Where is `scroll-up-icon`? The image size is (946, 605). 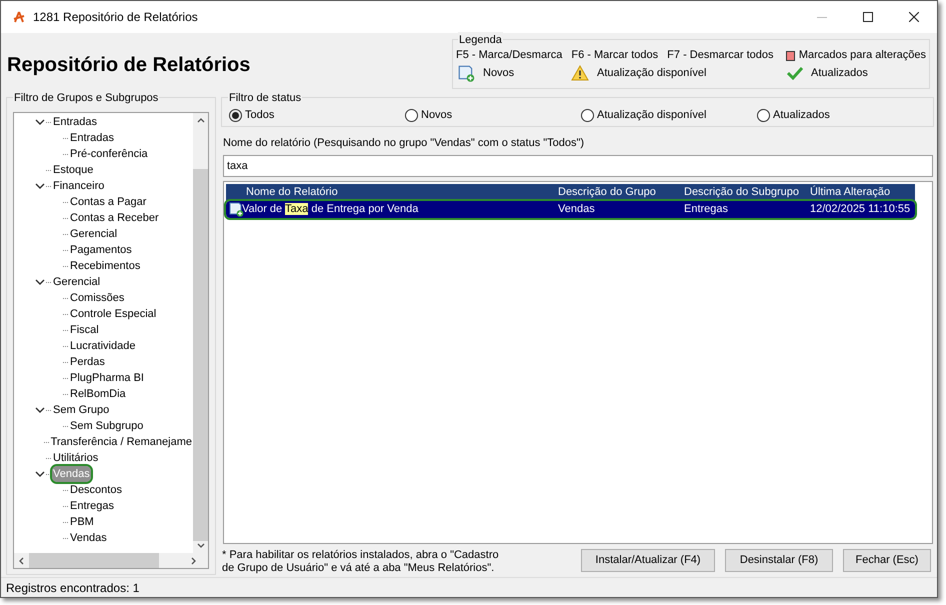
scroll-up-icon is located at coordinates (200, 120).